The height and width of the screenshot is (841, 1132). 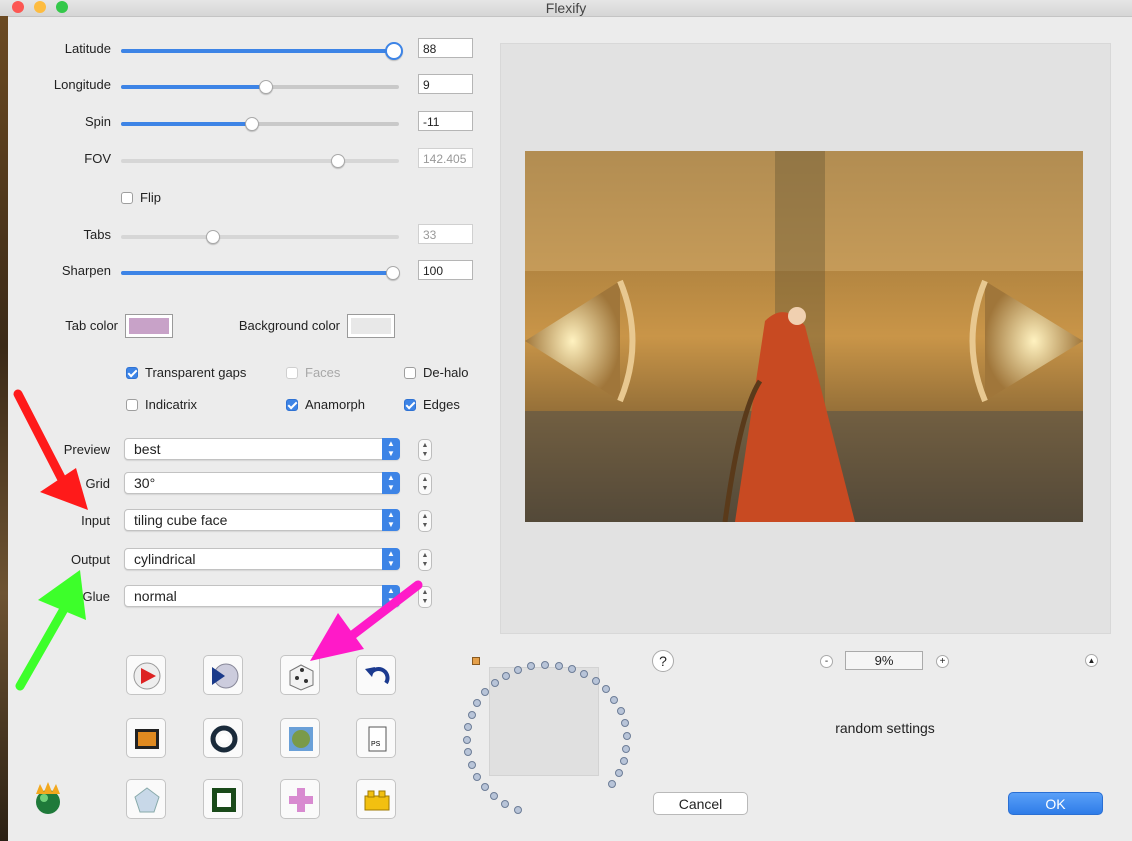 I want to click on square-frame-icon, so click(x=224, y=800).